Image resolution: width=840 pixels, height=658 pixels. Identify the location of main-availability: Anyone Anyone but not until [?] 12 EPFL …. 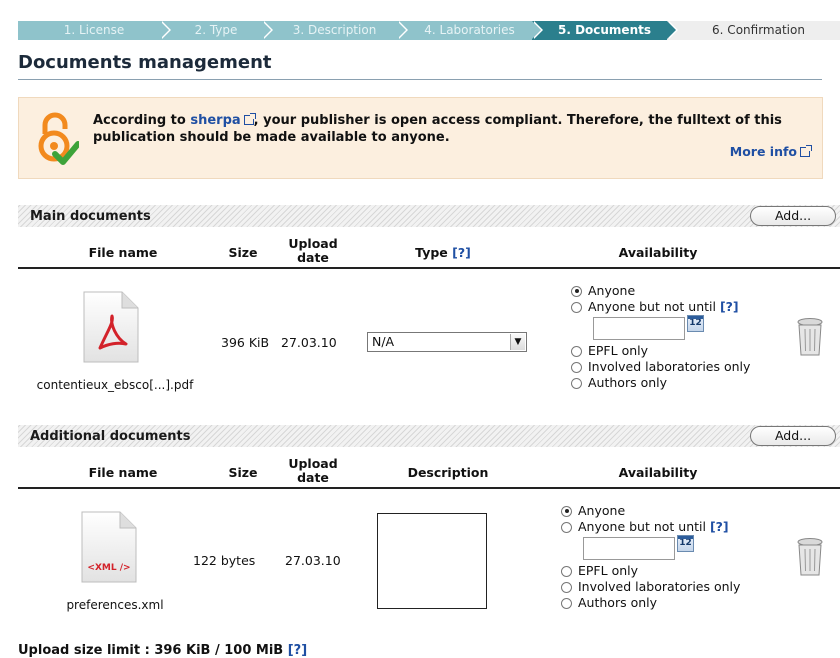
(660, 337).